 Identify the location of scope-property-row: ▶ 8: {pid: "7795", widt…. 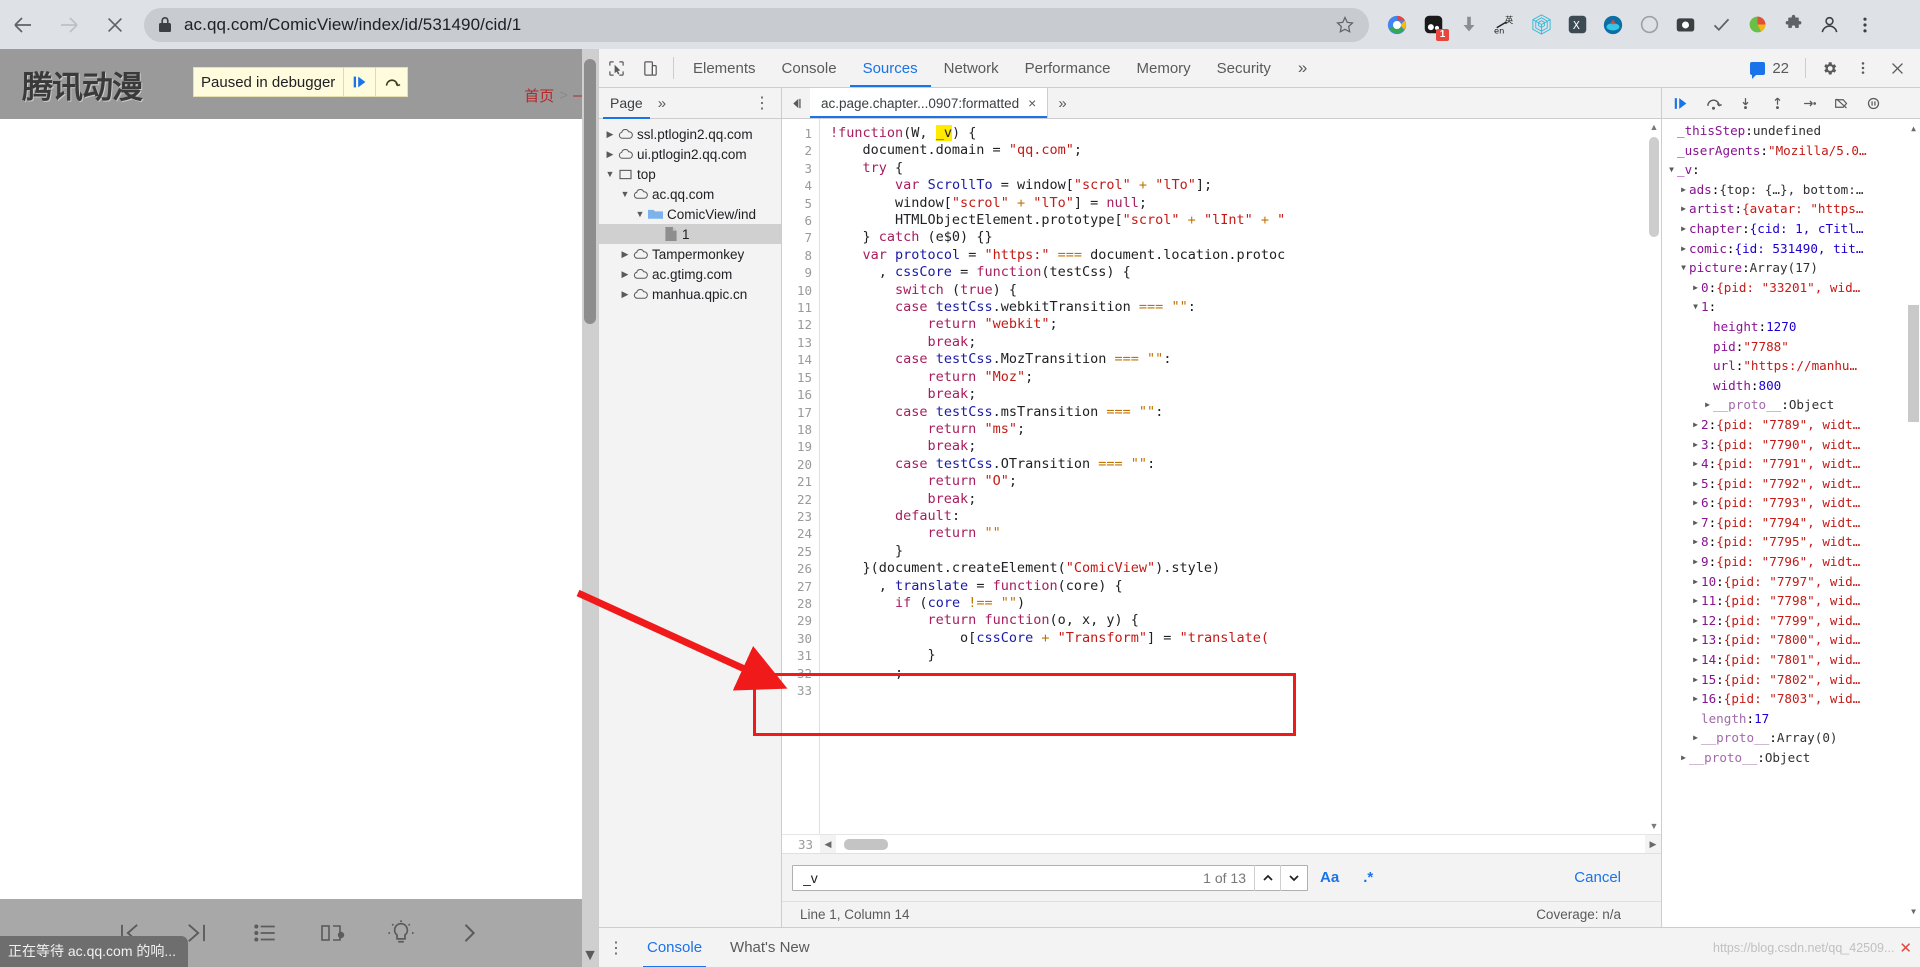
(1791, 542).